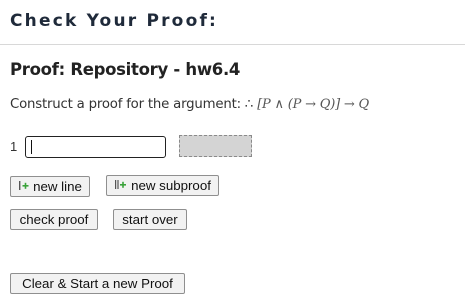 Image resolution: width=465 pixels, height=304 pixels. What do you see at coordinates (125, 69) in the screenshot?
I see `proof-title: Proof: Repository - hw6.4` at bounding box center [125, 69].